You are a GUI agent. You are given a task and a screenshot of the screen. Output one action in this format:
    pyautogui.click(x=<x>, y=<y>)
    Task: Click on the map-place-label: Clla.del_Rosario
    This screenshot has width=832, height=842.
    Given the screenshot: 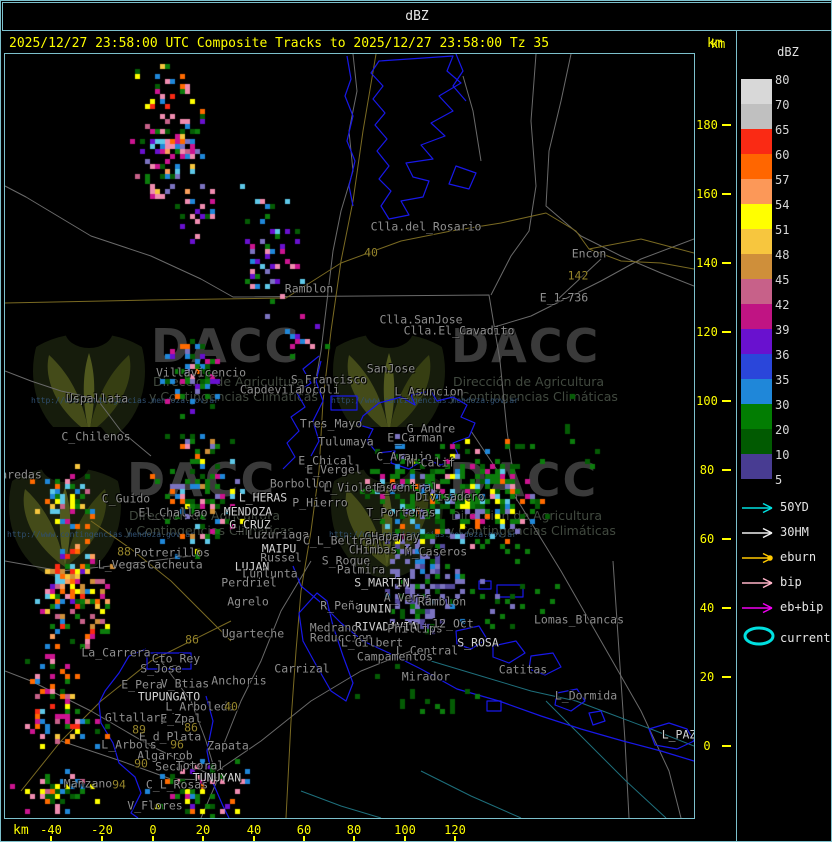 What is the action you would take?
    pyautogui.click(x=426, y=226)
    